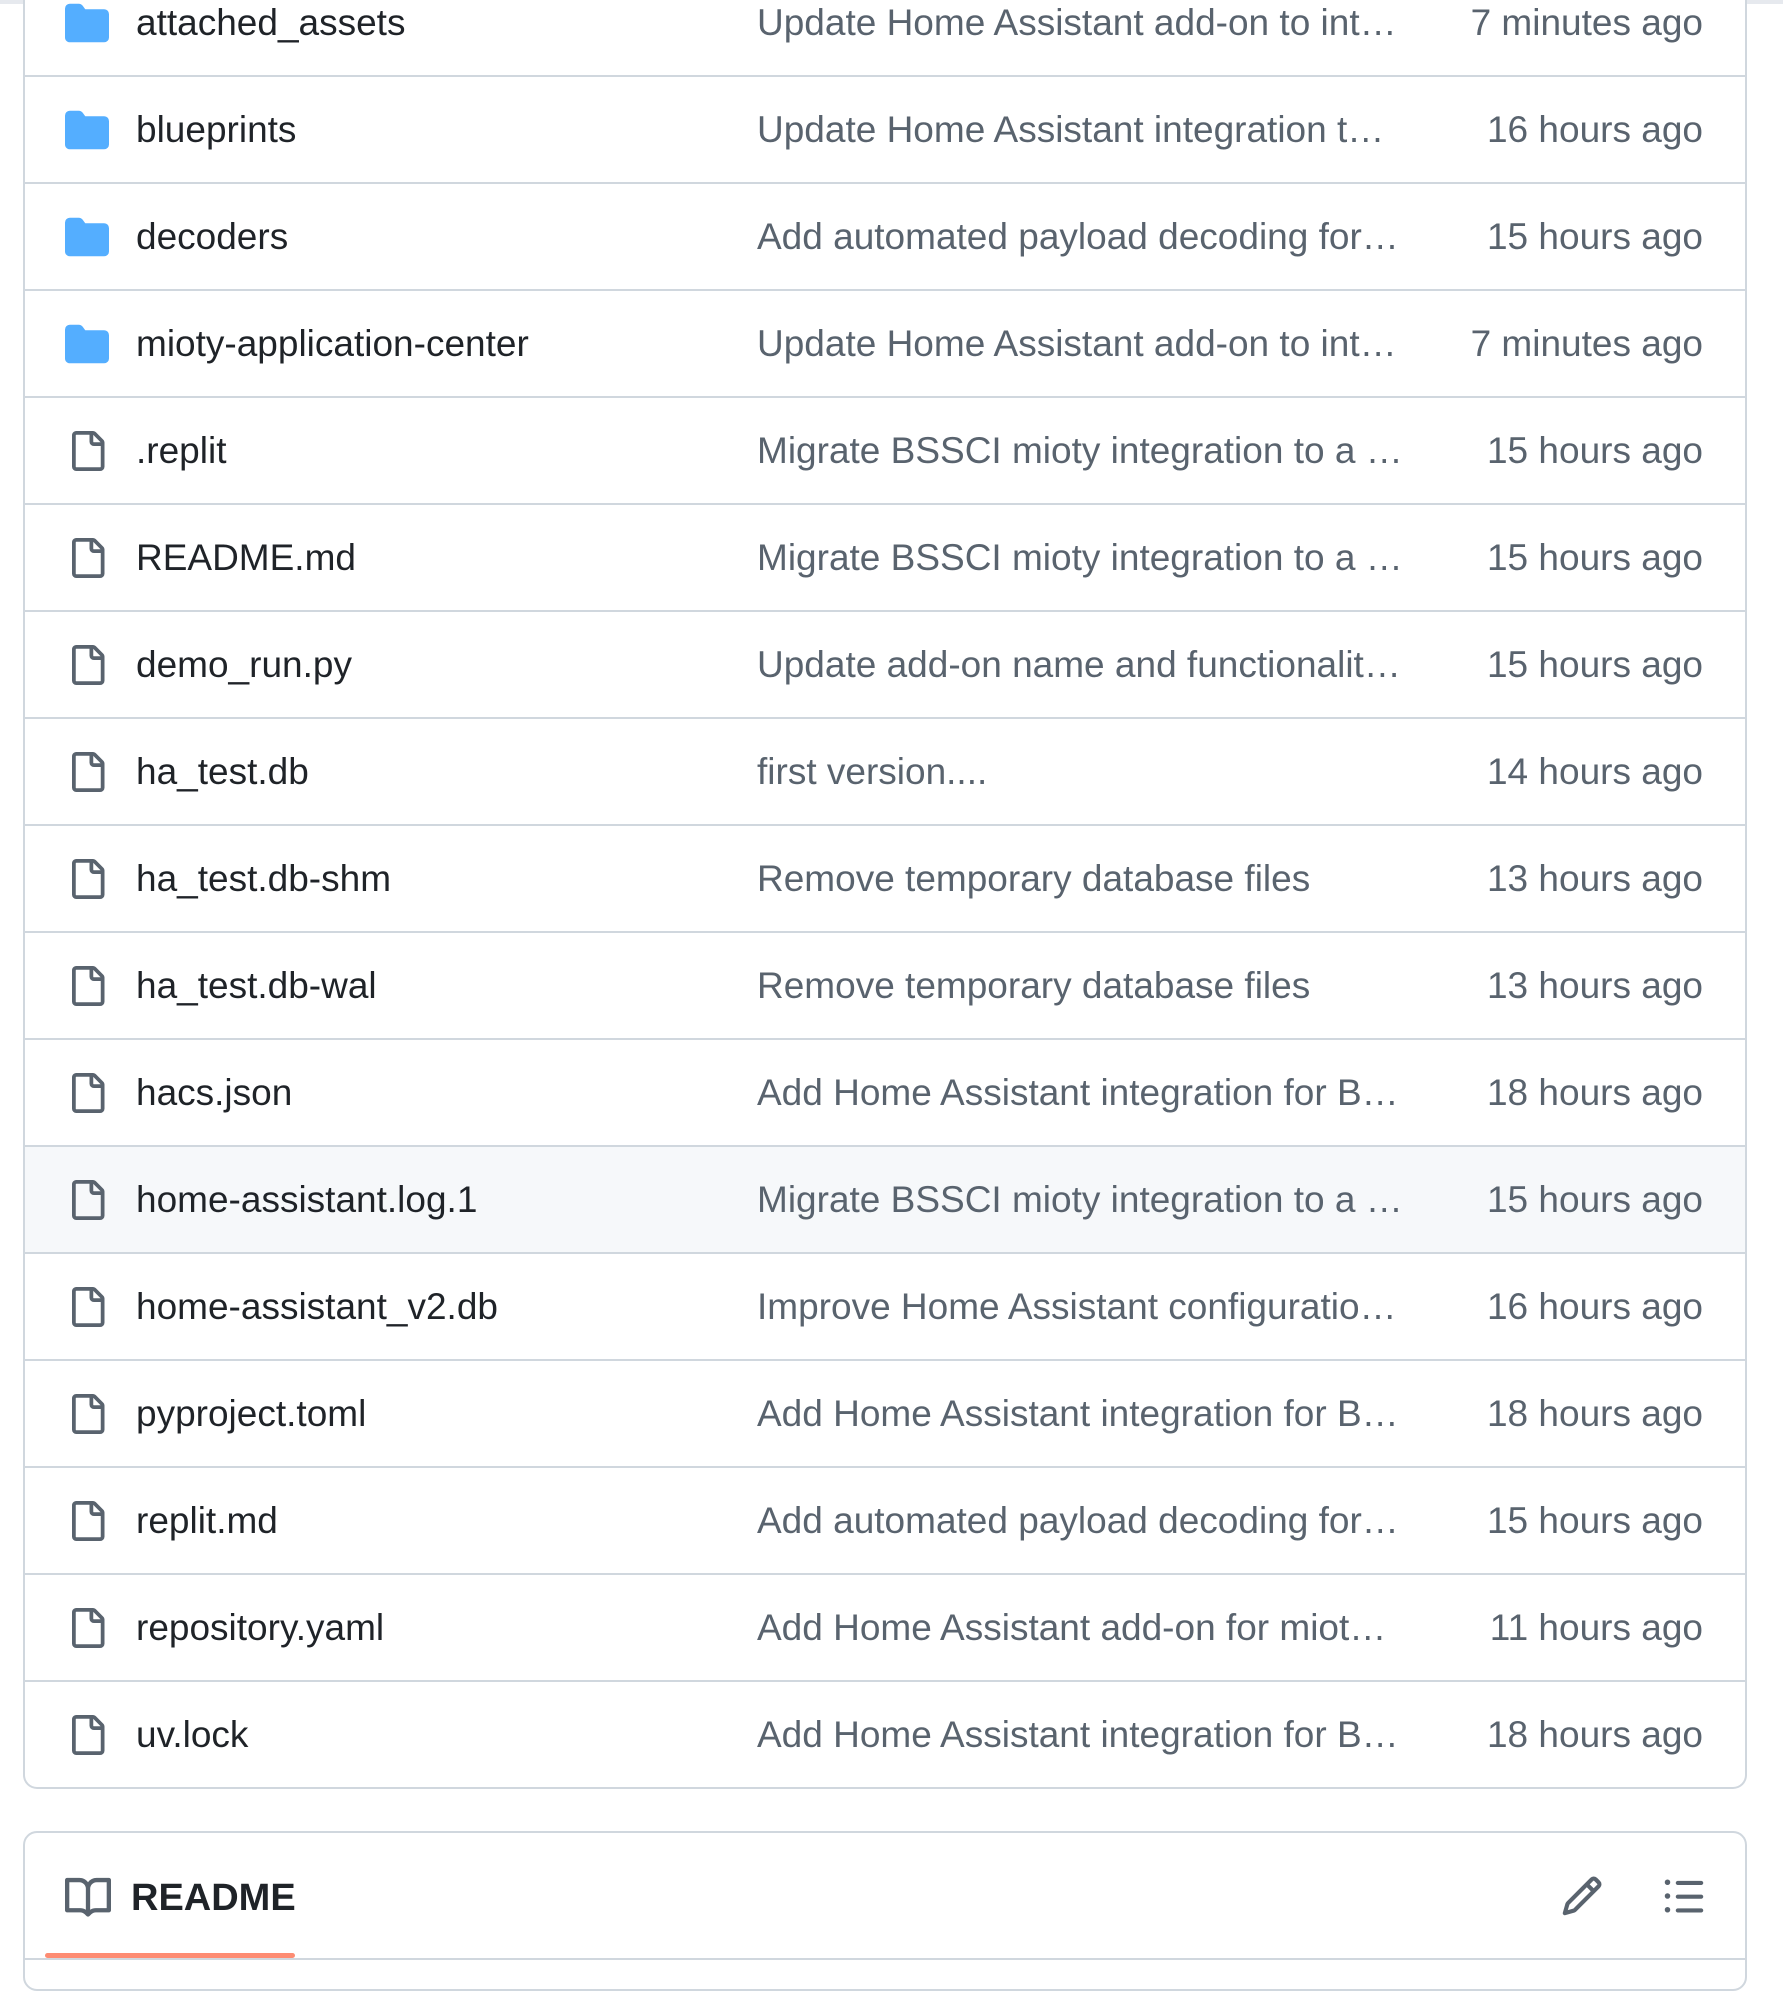 Image resolution: width=1783 pixels, height=1991 pixels. What do you see at coordinates (246, 558) in the screenshot?
I see `file-name-link: README.md` at bounding box center [246, 558].